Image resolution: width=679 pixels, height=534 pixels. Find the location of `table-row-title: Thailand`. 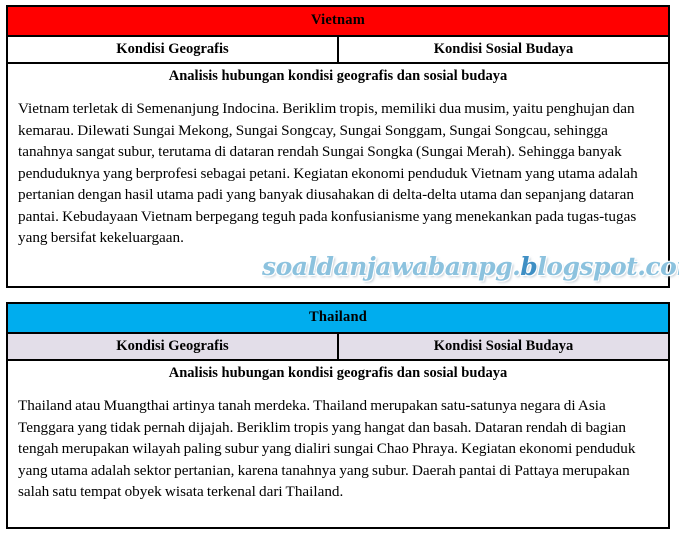

table-row-title: Thailand is located at coordinates (338, 318).